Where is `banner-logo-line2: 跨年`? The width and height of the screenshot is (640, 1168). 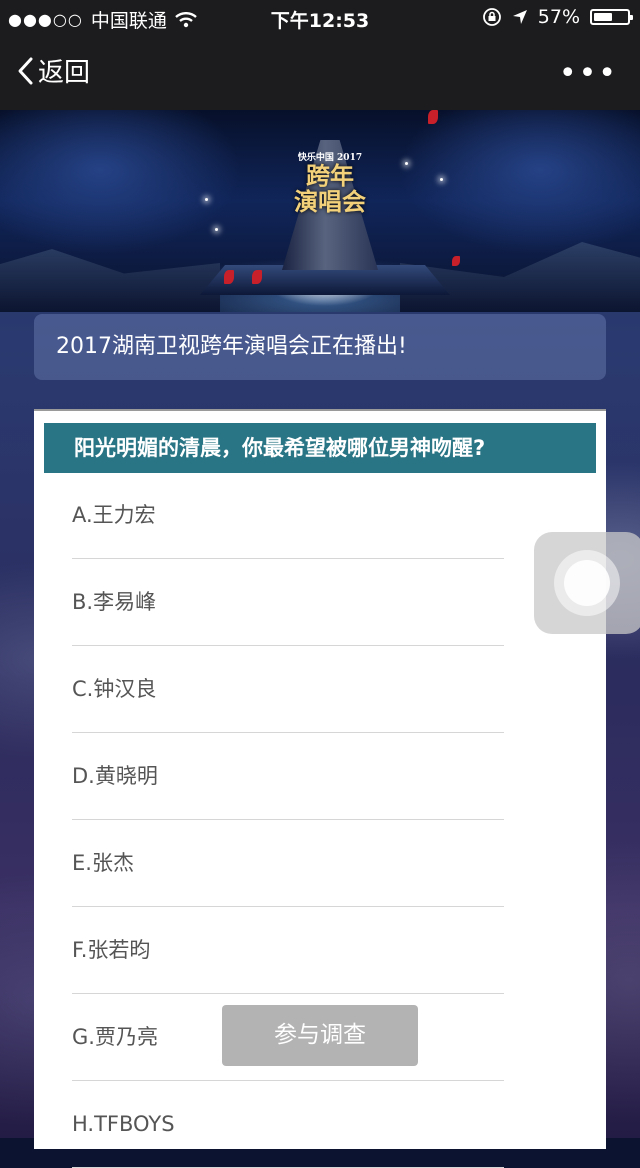 banner-logo-line2: 跨年 is located at coordinates (330, 175).